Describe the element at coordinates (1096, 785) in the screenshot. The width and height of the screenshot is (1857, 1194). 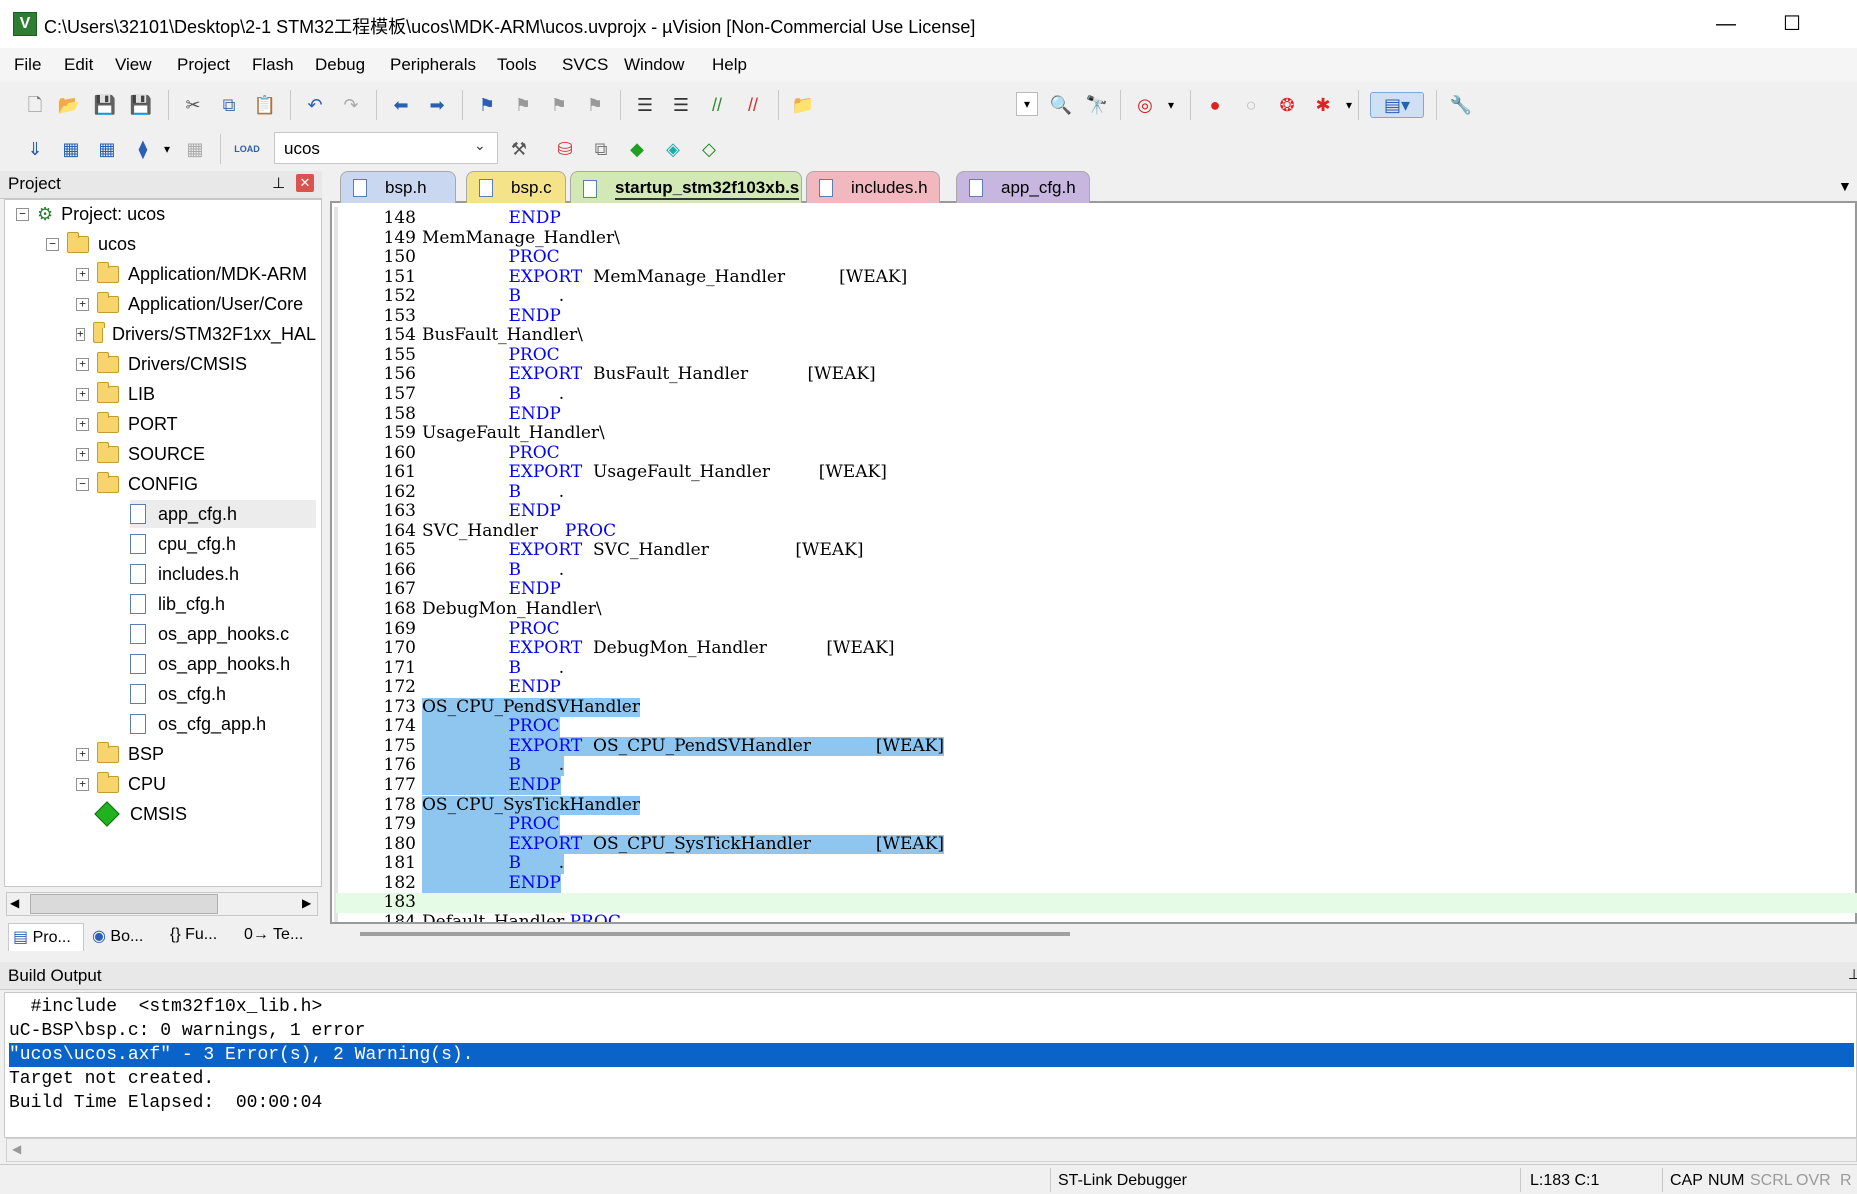
I see `code-line: 177 ENDP` at that location.